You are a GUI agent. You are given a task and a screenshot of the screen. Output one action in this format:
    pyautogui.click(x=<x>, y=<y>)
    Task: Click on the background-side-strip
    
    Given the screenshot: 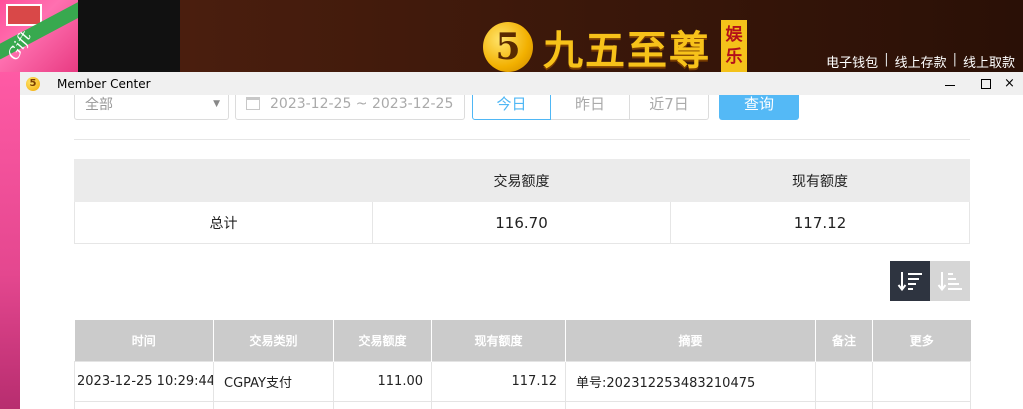 What is the action you would take?
    pyautogui.click(x=10, y=240)
    